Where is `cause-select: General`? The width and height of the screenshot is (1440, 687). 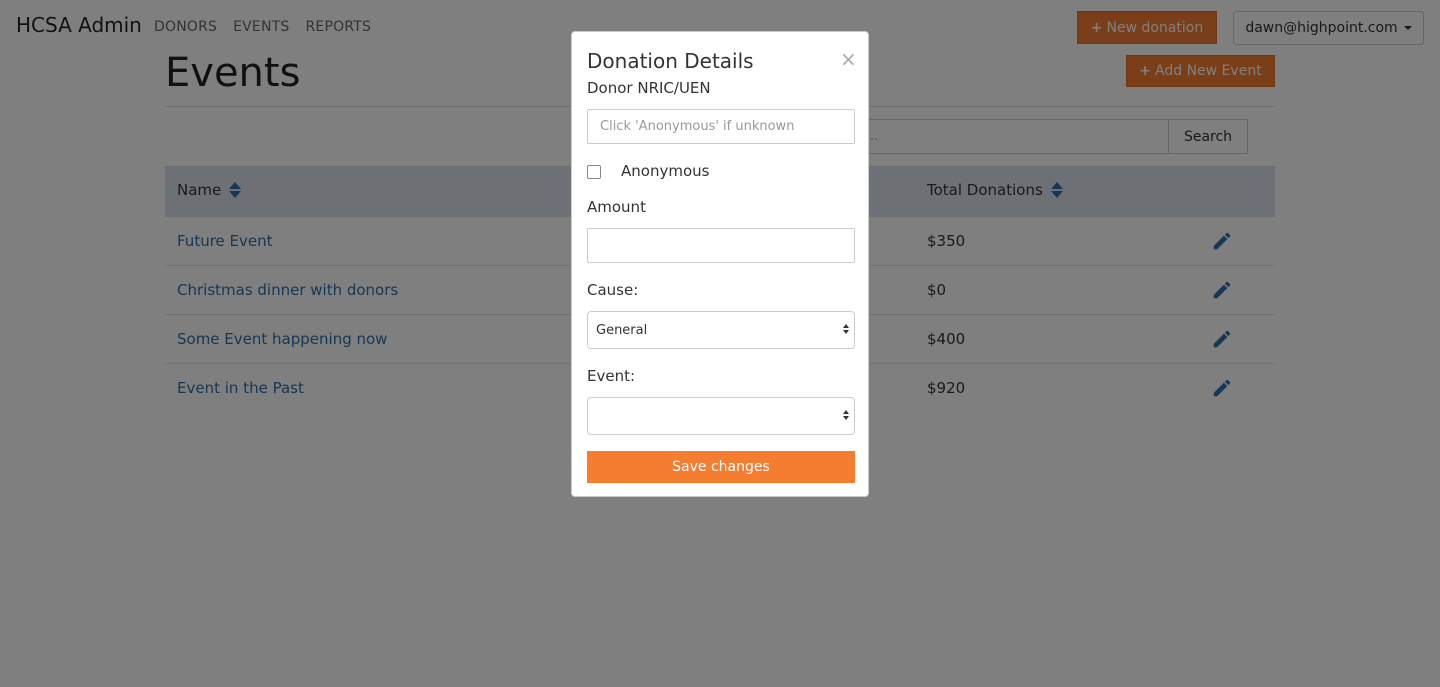 cause-select: General is located at coordinates (721, 330).